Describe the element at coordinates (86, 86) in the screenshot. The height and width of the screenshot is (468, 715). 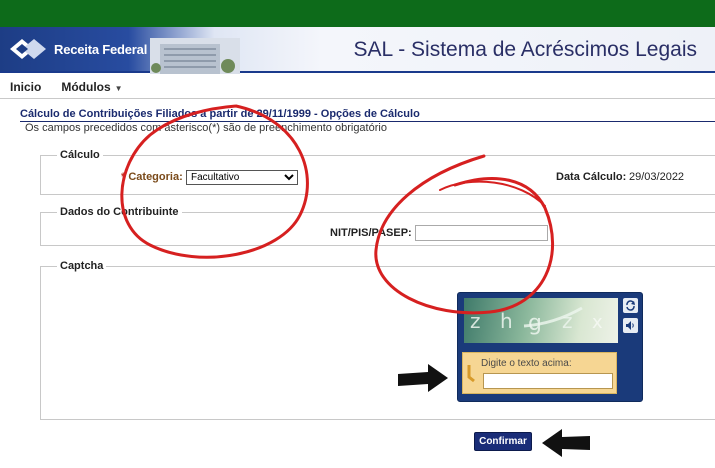
I see `menu-modulos-label: Módulos` at that location.